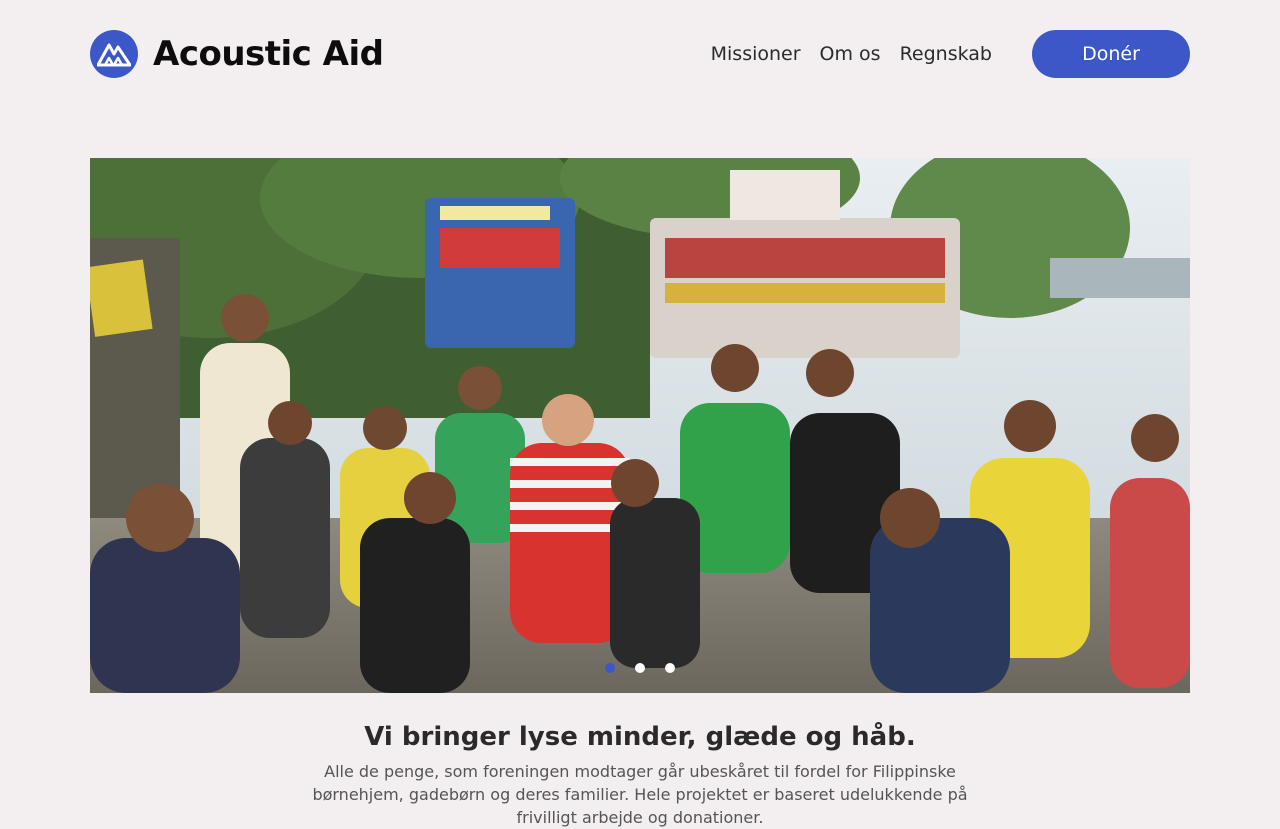 The image size is (1280, 829). I want to click on nav-item-regnskab: Regnskab, so click(946, 54).